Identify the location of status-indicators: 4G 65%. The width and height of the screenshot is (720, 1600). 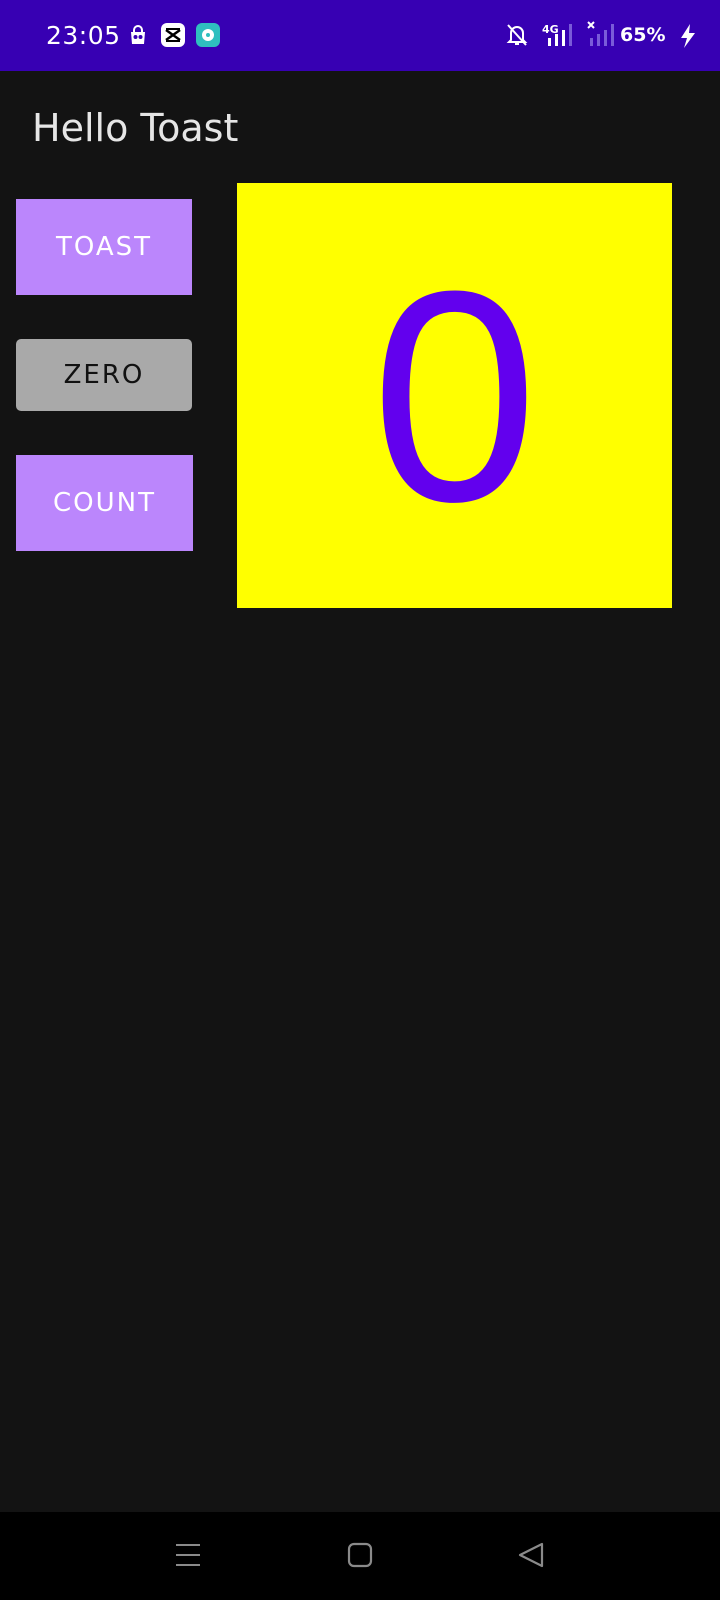
(600, 35).